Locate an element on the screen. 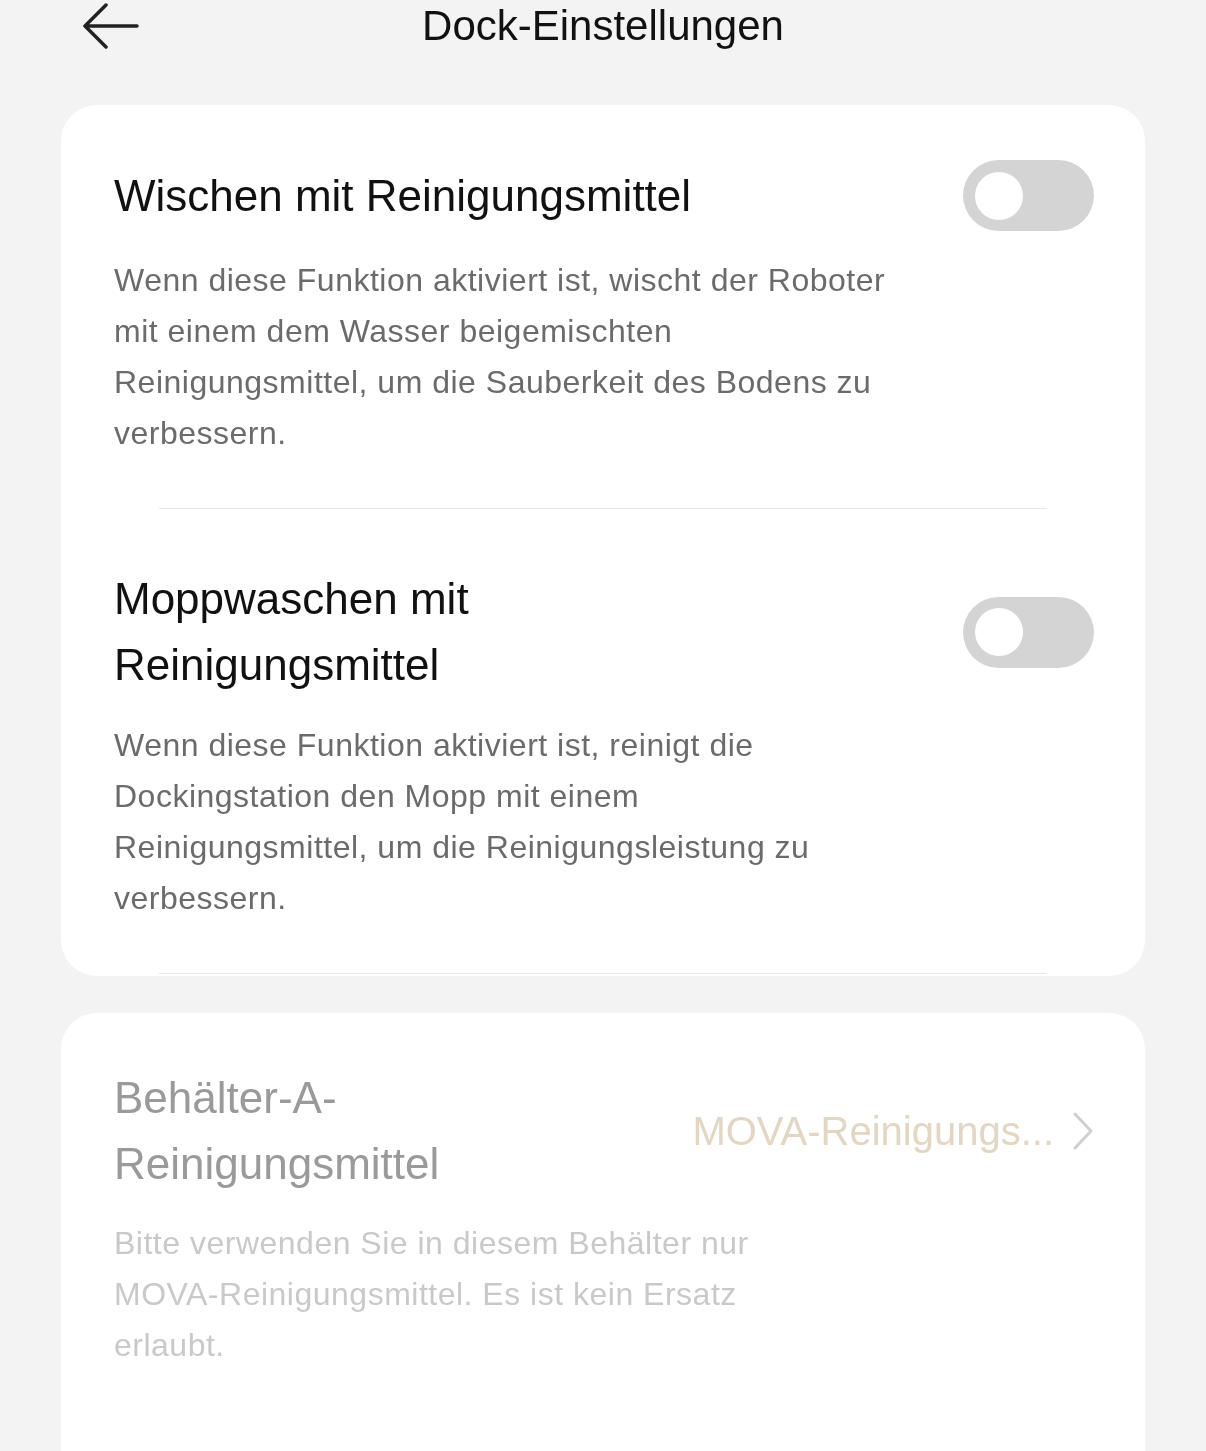 The width and height of the screenshot is (1206, 1451). setting-description: Wenn diese Funktion aktiviert ist, wischt der Roboter mit einem dem Wasser beigemischten Reinigungsmittel, um die Sauberkeit des Bodens zu verbessern. is located at coordinates (500, 357).